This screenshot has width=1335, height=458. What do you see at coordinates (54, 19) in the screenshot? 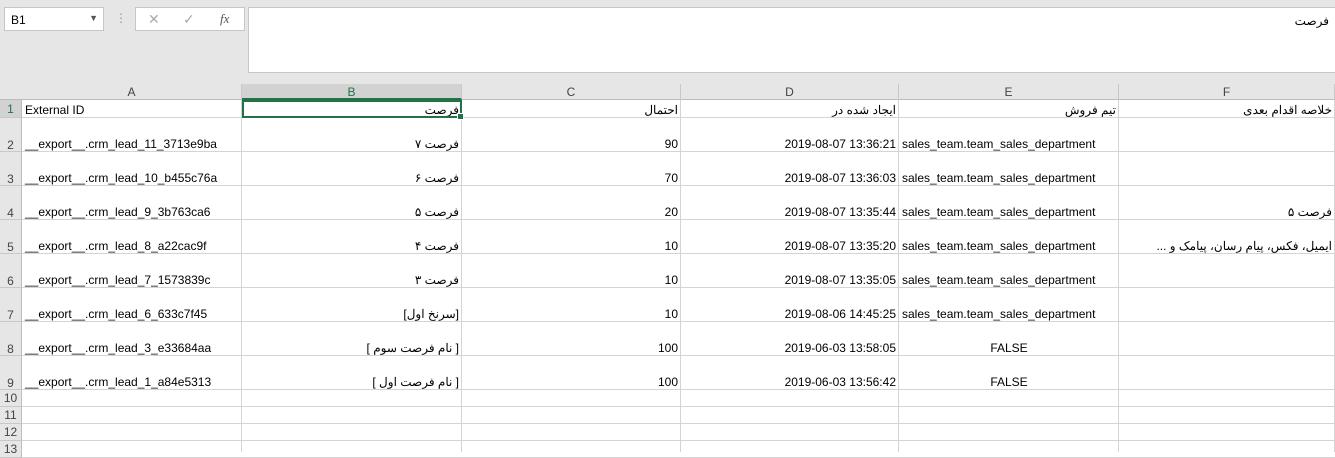
I see `name-box: B1 ▼` at bounding box center [54, 19].